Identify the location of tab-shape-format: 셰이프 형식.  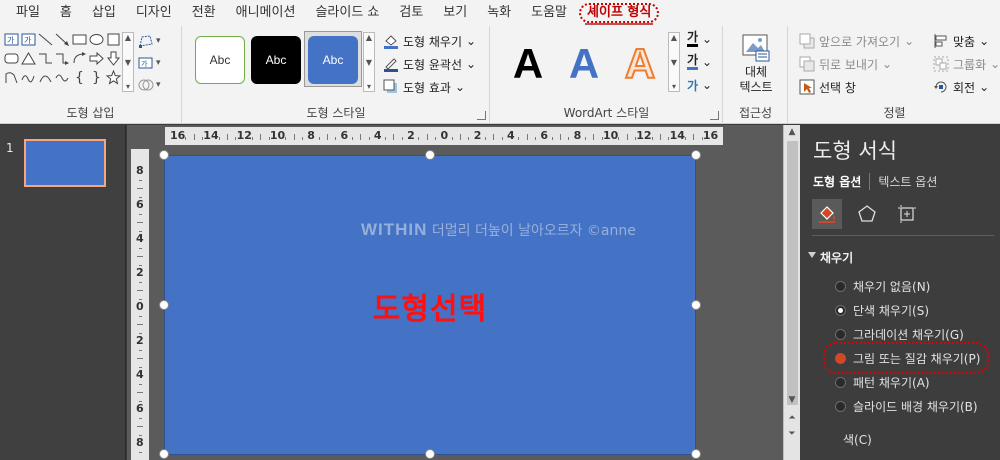
(619, 13).